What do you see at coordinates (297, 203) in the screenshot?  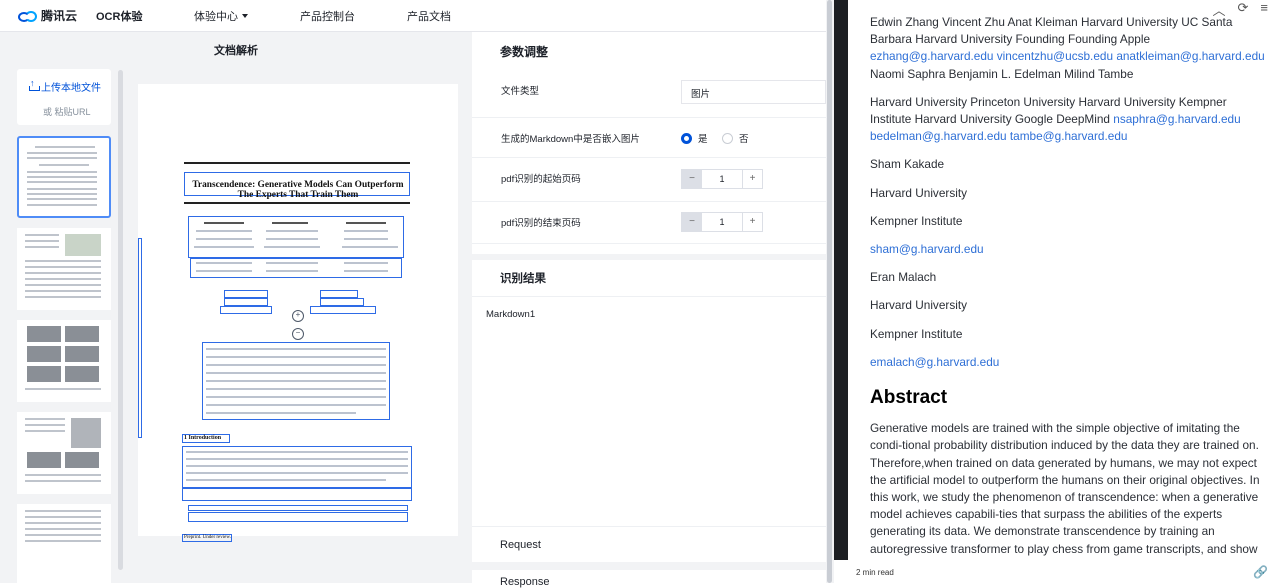 I see `title-rule` at bounding box center [297, 203].